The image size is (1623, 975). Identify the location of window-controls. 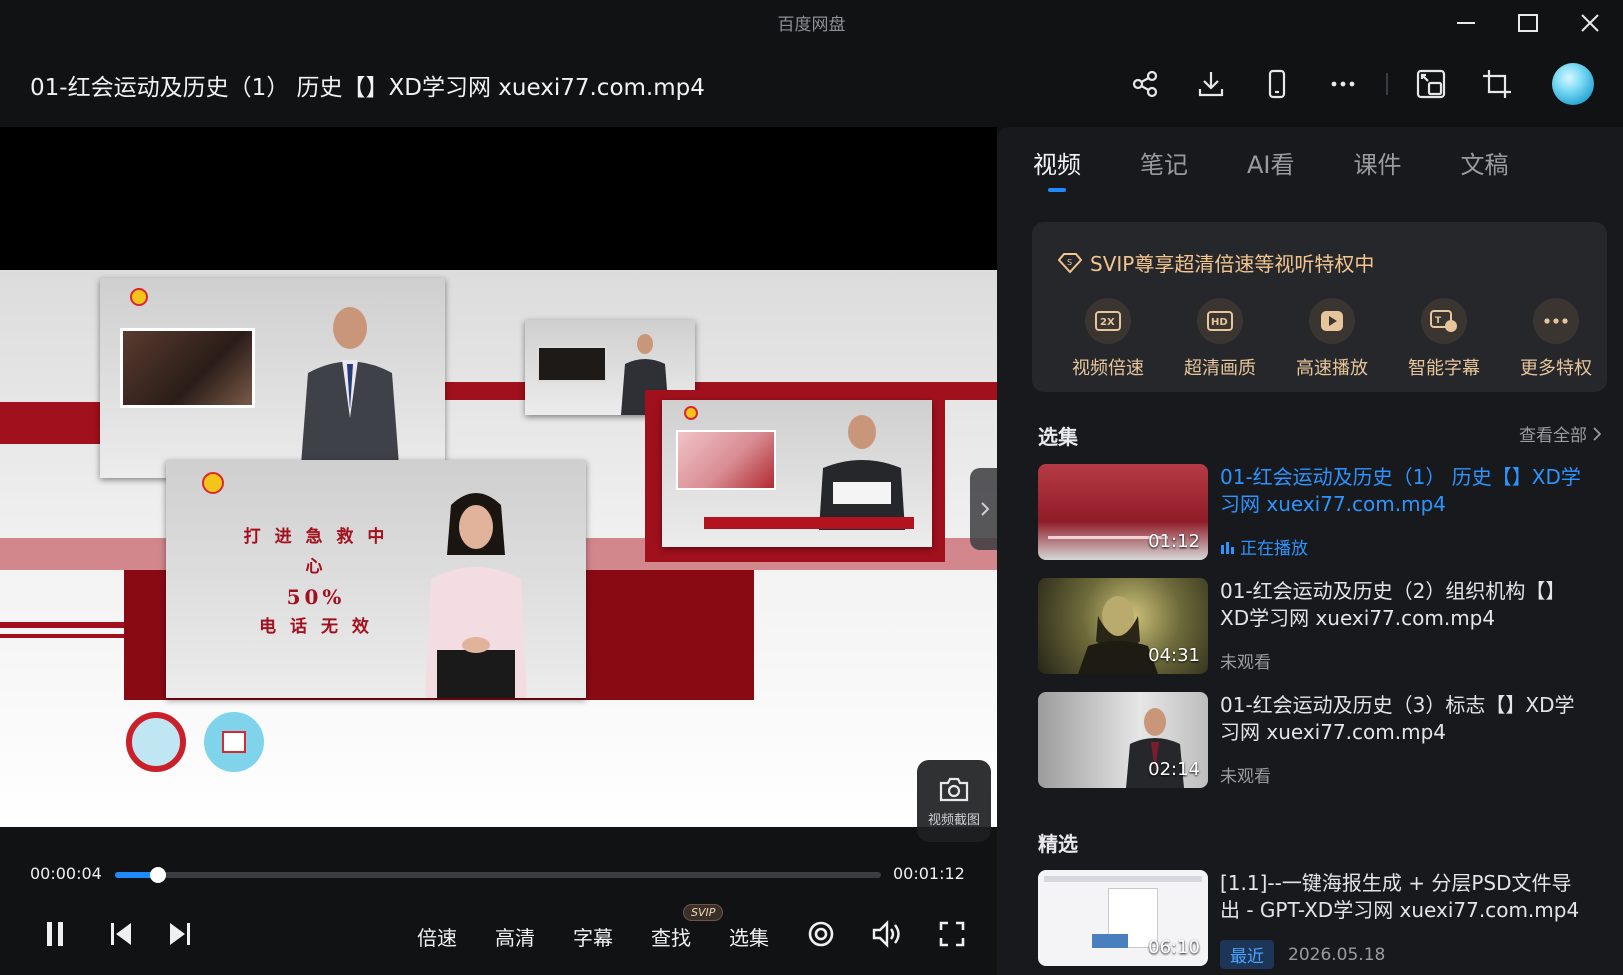
(1528, 23).